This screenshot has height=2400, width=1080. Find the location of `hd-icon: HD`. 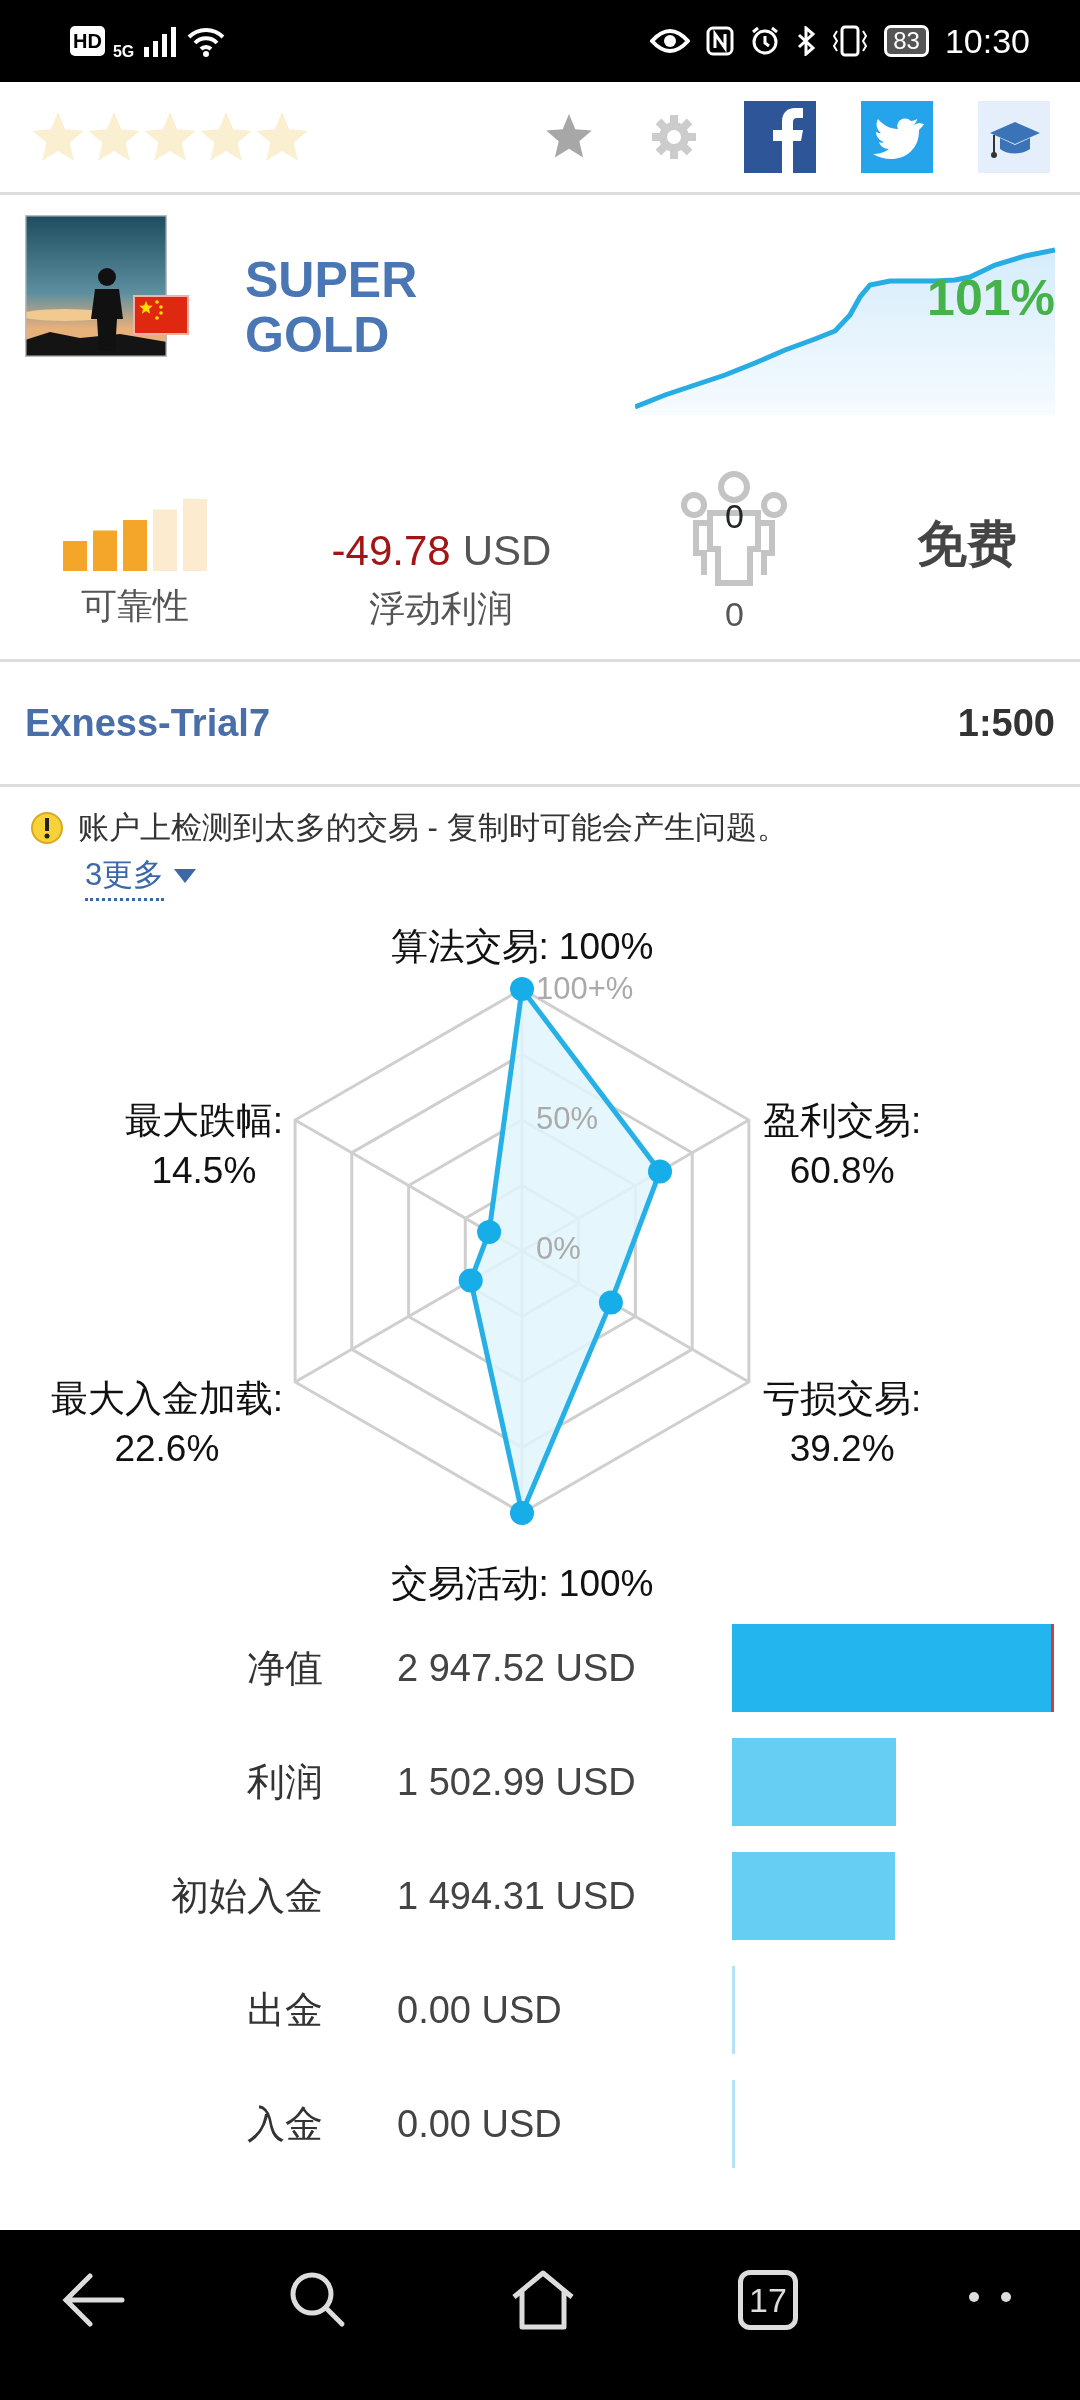

hd-icon: HD is located at coordinates (87, 41).